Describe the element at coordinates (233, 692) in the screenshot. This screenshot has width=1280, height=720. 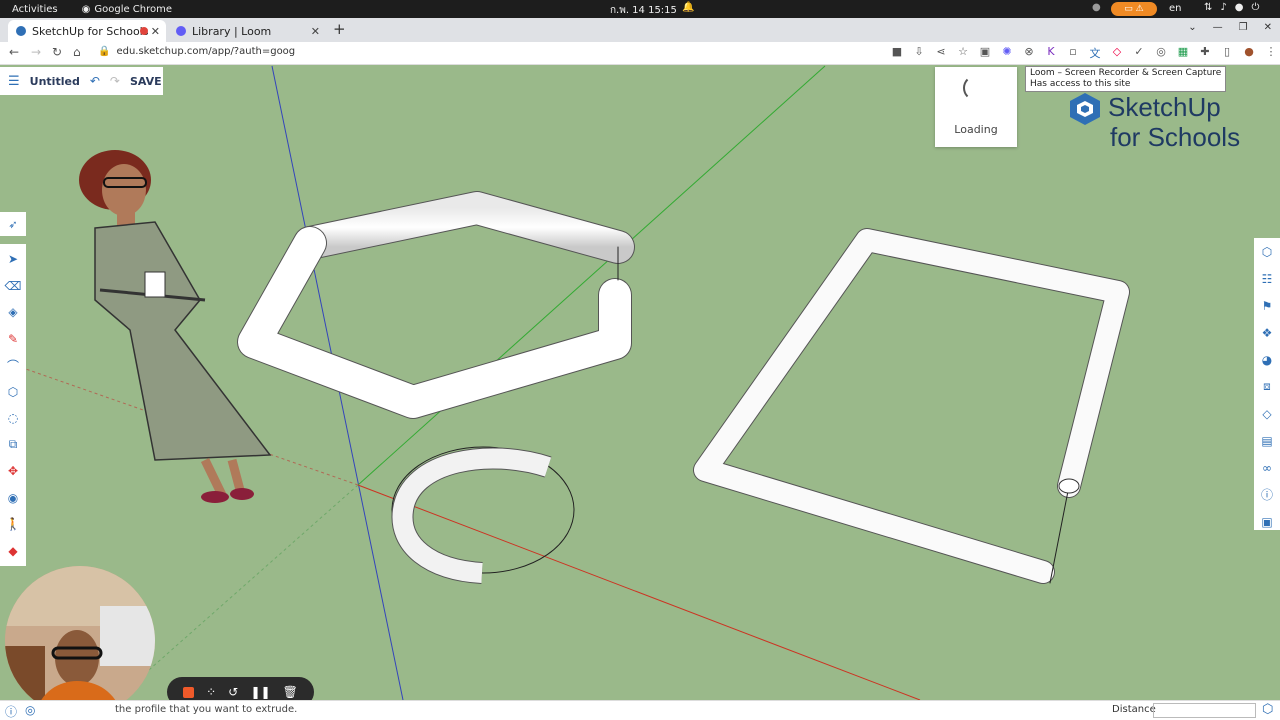
I see `restart-icon: ↺` at that location.